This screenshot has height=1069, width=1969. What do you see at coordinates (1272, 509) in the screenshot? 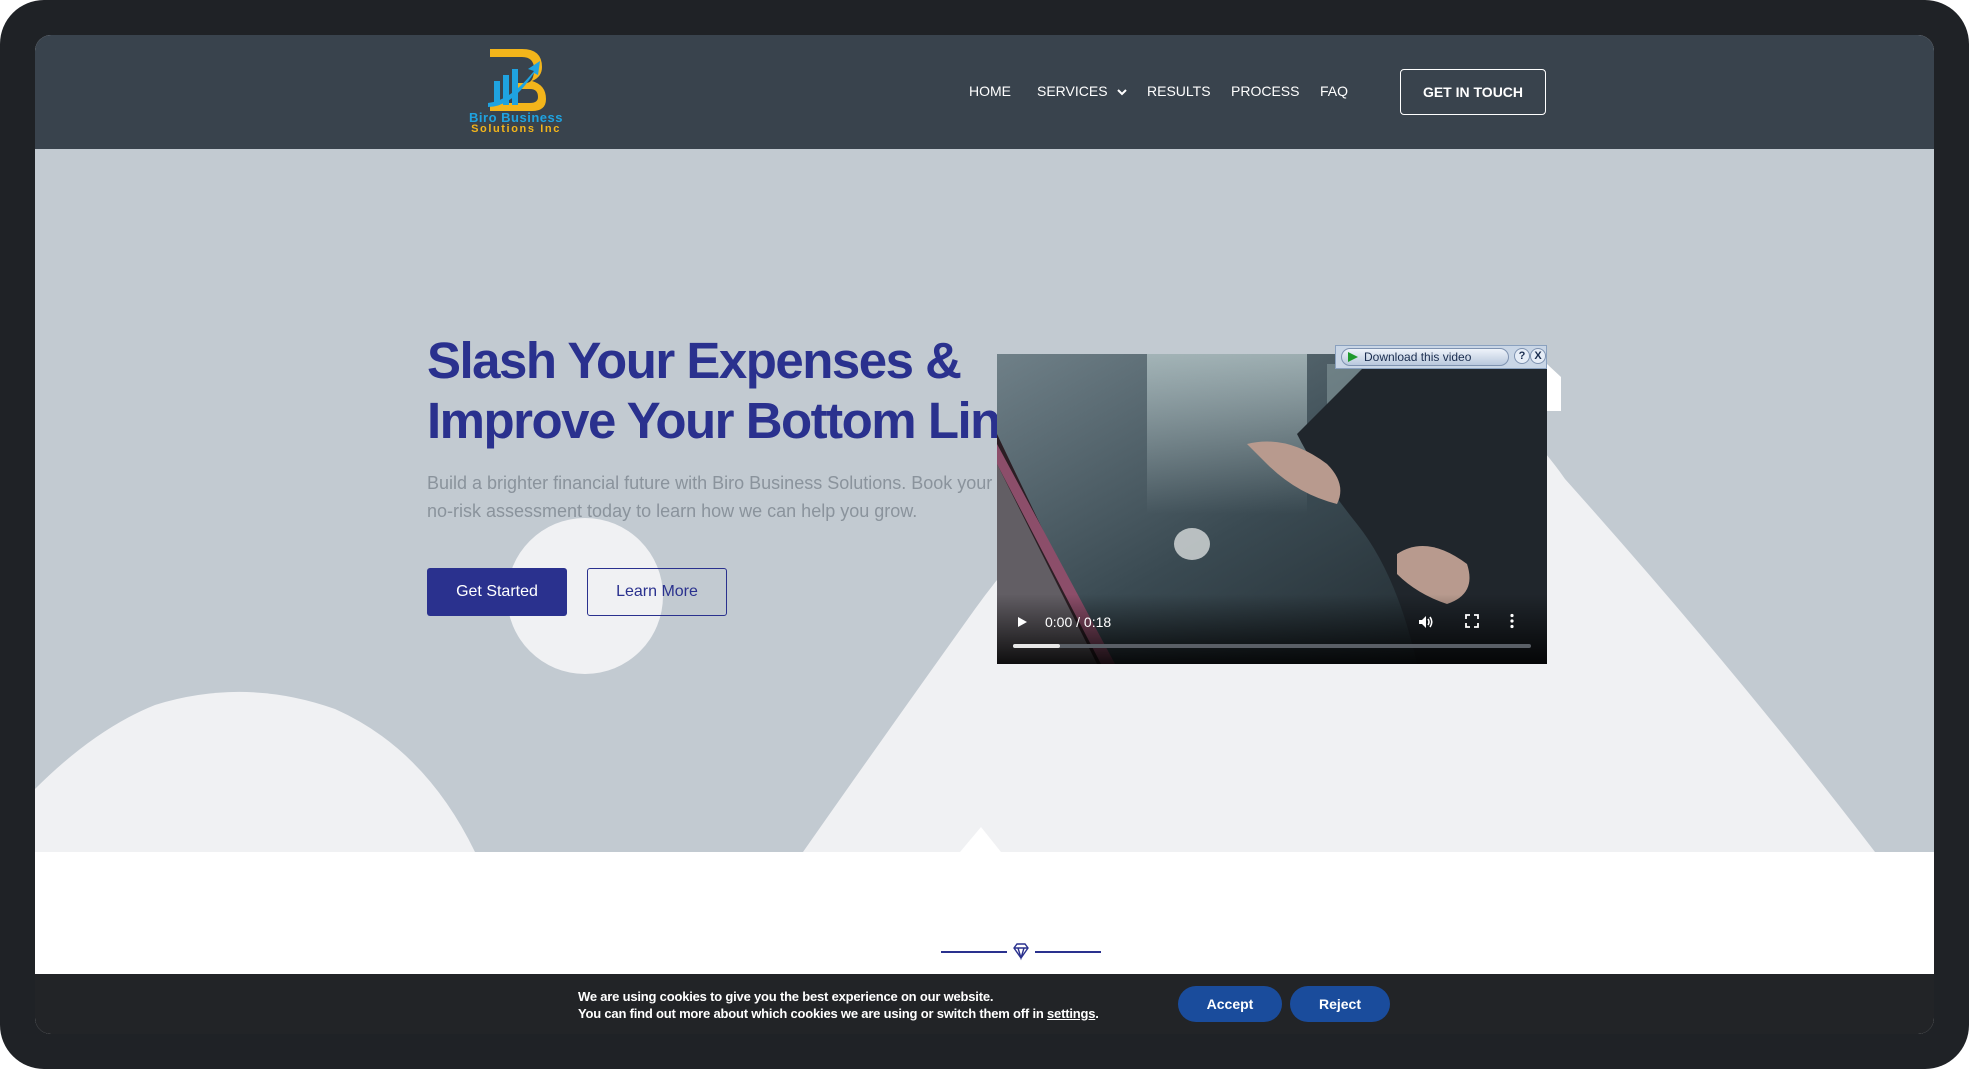
I see `hero-video: 0:00 / 0:18` at bounding box center [1272, 509].